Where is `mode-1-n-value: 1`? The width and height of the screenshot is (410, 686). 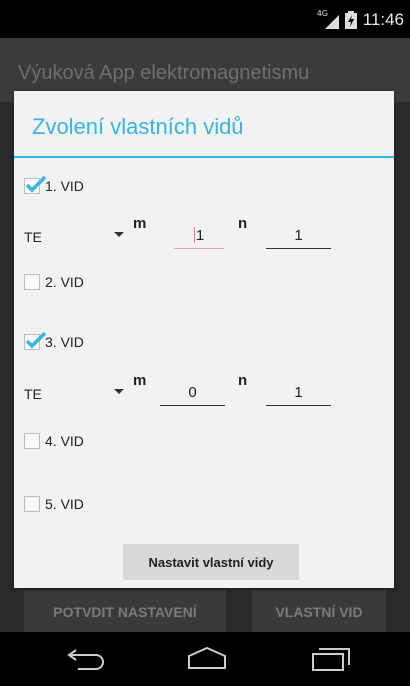 mode-1-n-value: 1 is located at coordinates (298, 235).